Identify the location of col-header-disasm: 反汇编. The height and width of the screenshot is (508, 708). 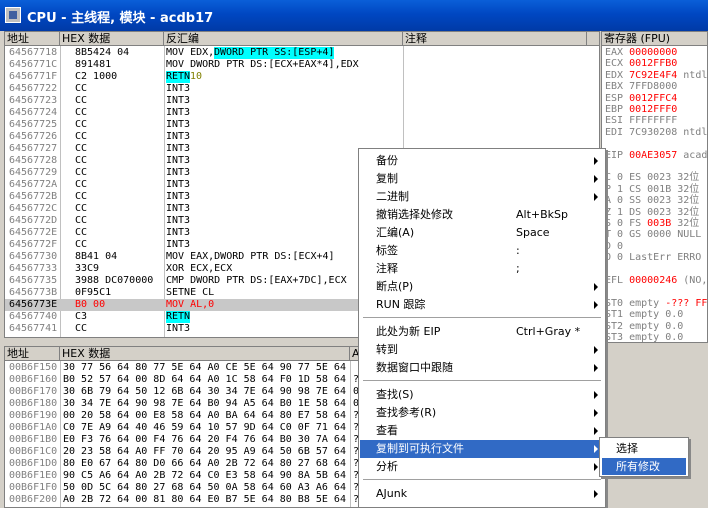
(283, 39).